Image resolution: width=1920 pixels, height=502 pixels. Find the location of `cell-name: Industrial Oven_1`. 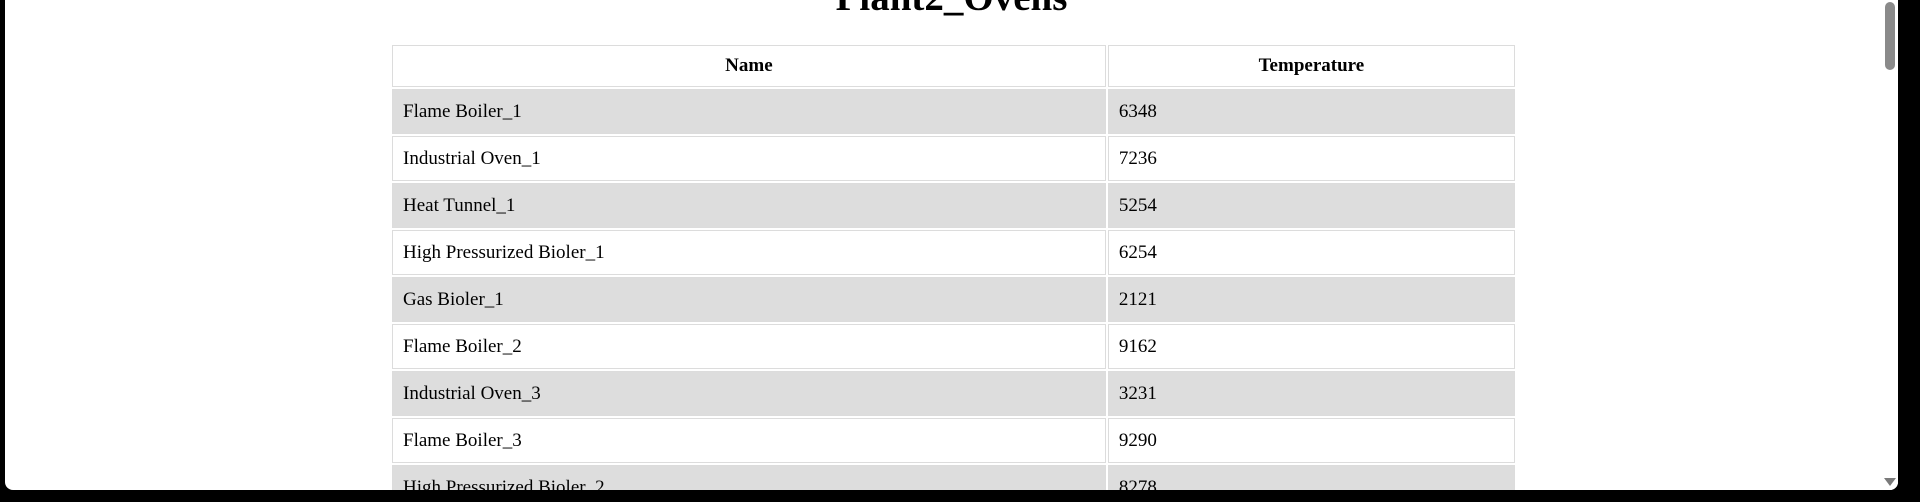

cell-name: Industrial Oven_1 is located at coordinates (749, 158).